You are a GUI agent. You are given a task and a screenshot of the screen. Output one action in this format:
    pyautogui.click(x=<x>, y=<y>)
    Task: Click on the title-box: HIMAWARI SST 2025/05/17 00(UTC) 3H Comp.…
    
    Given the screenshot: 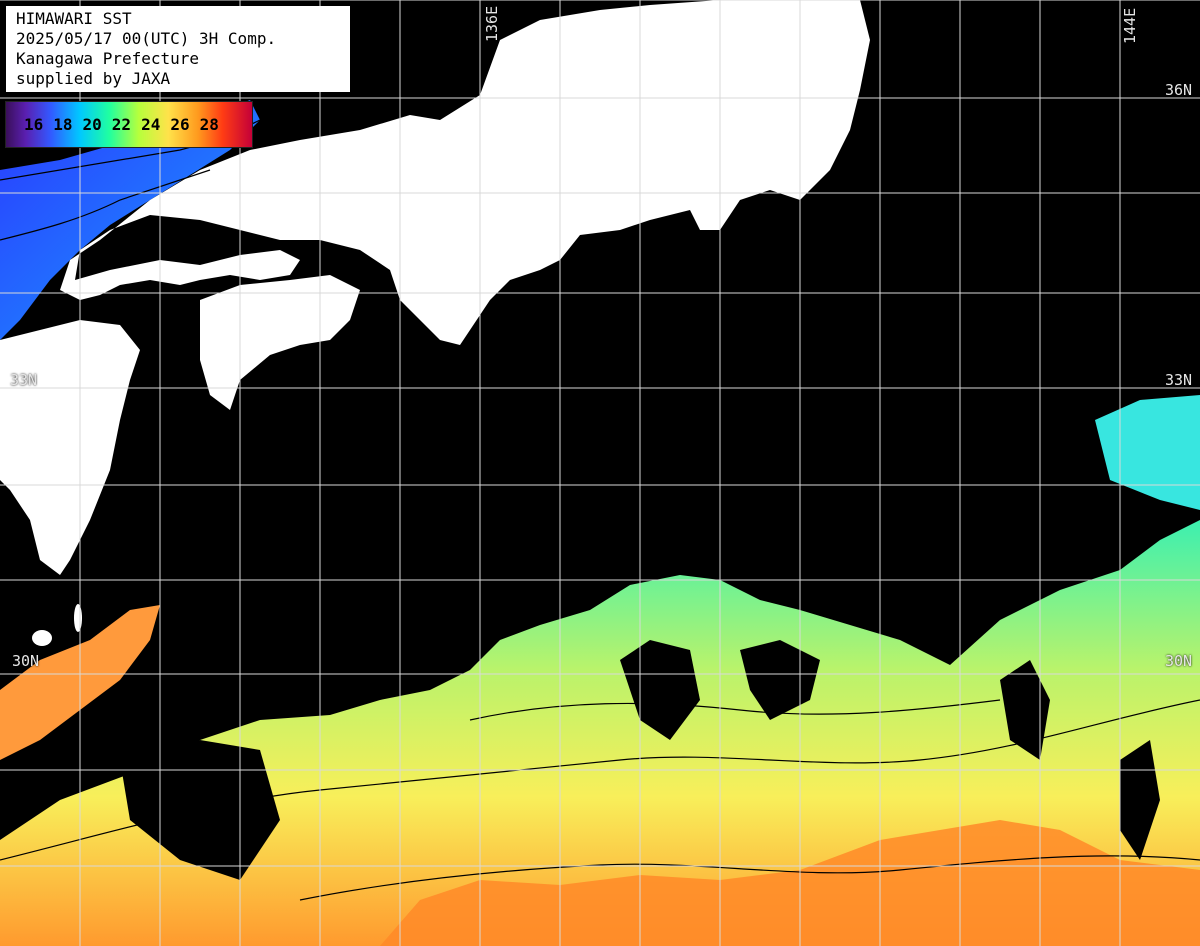 What is the action you would take?
    pyautogui.click(x=178, y=49)
    